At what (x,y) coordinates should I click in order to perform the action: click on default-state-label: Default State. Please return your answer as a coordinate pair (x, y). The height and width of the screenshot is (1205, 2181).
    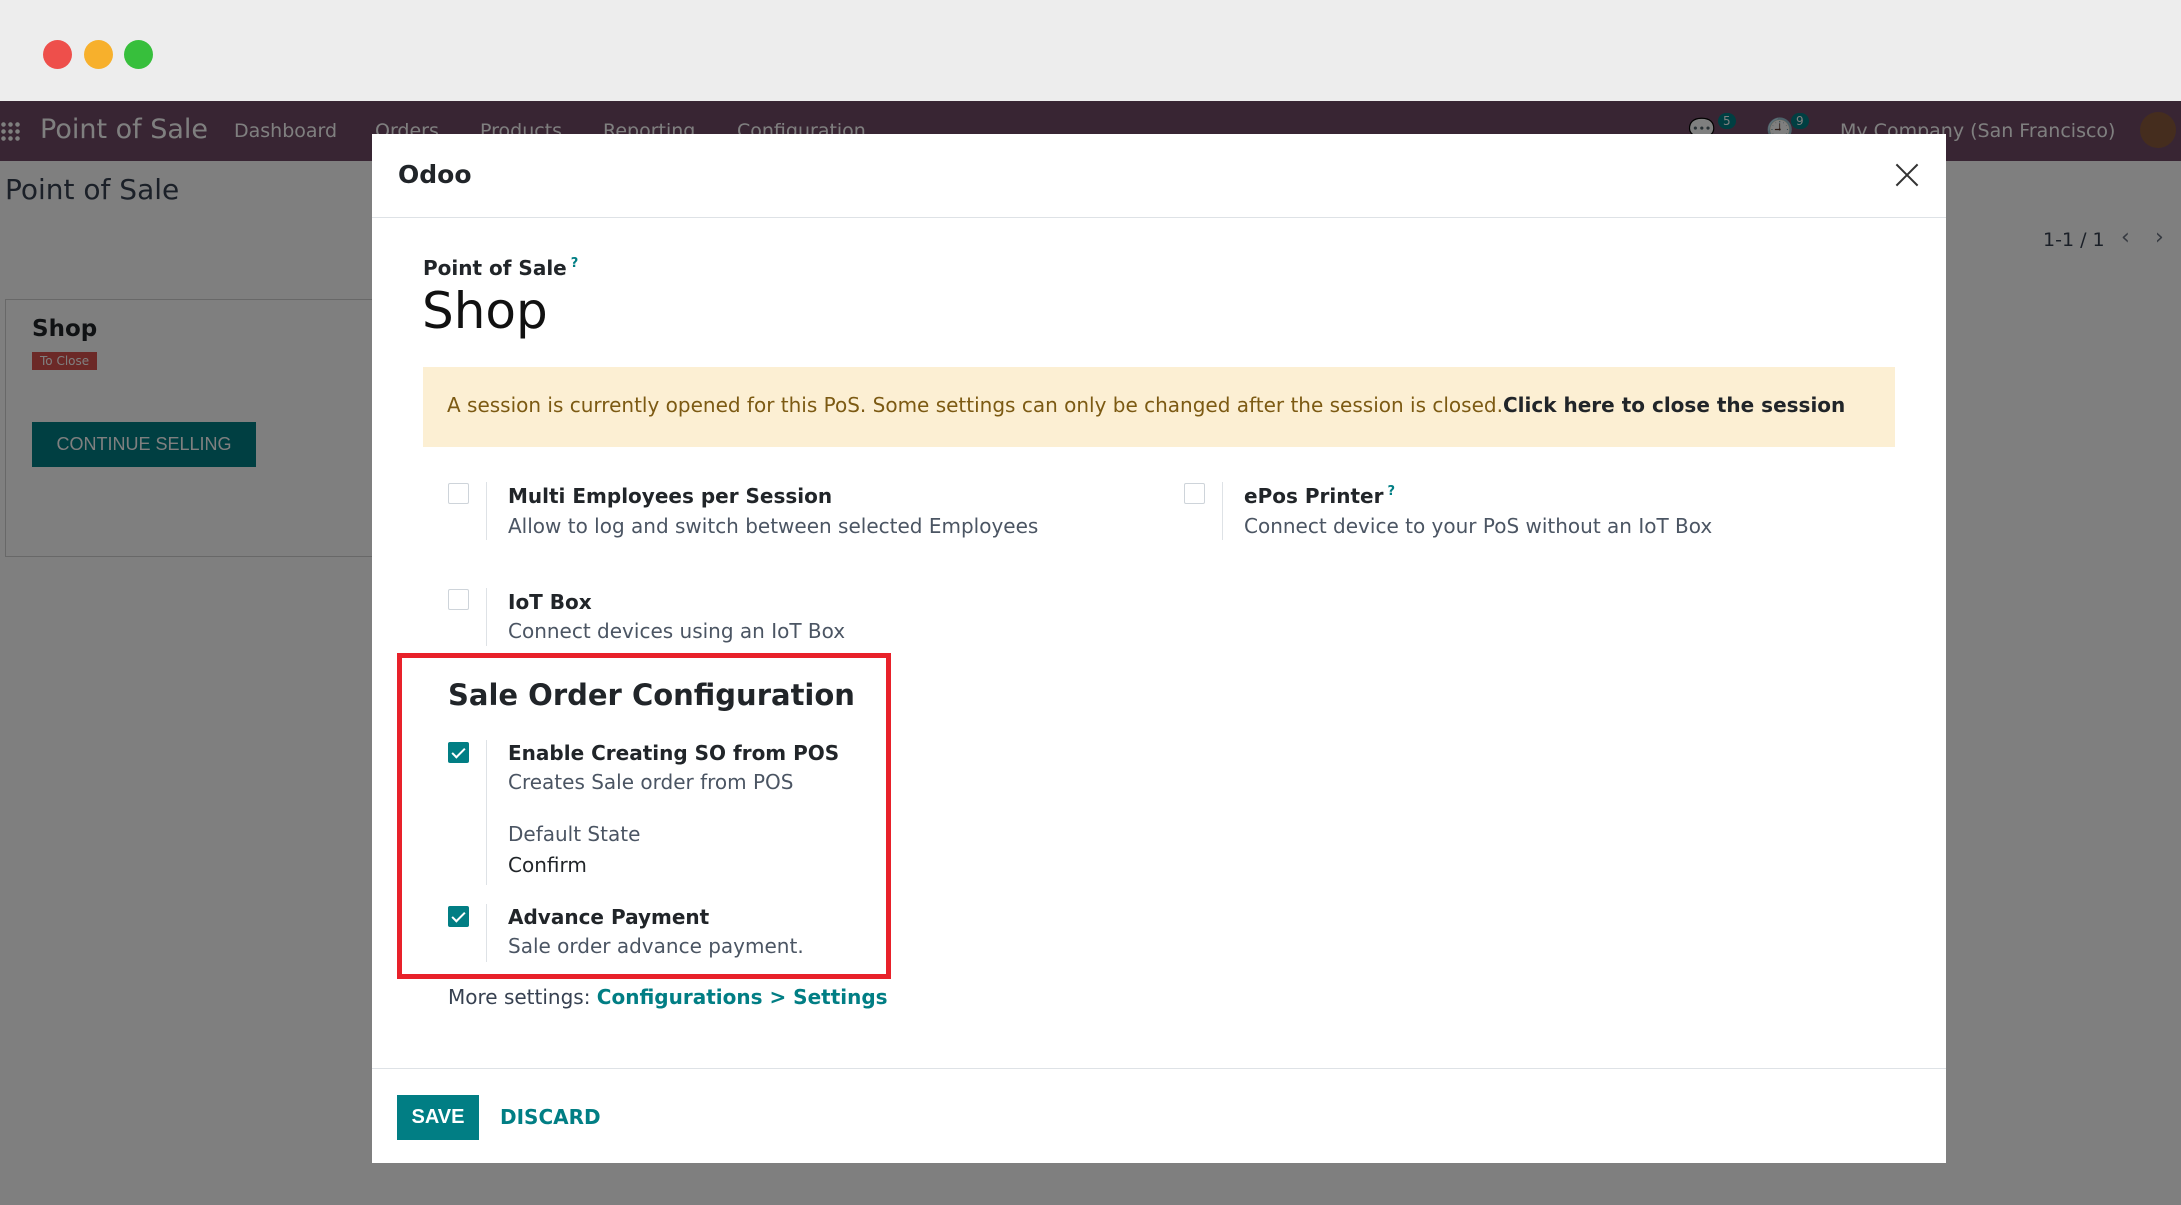
    Looking at the image, I should click on (574, 834).